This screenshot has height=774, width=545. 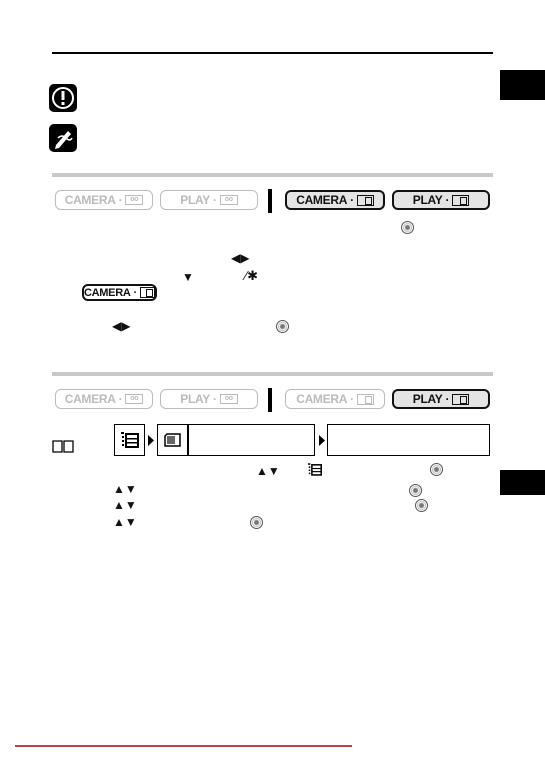 What do you see at coordinates (522, 85) in the screenshot?
I see `side-tab-top` at bounding box center [522, 85].